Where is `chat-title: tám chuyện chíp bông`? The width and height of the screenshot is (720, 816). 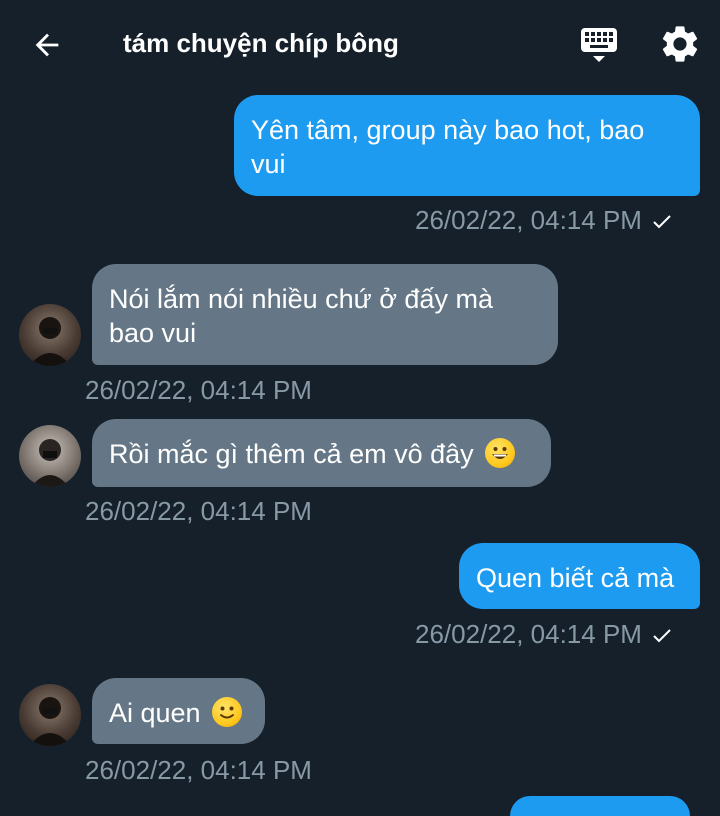
chat-title: tám chuyện chíp bông is located at coordinates (261, 43).